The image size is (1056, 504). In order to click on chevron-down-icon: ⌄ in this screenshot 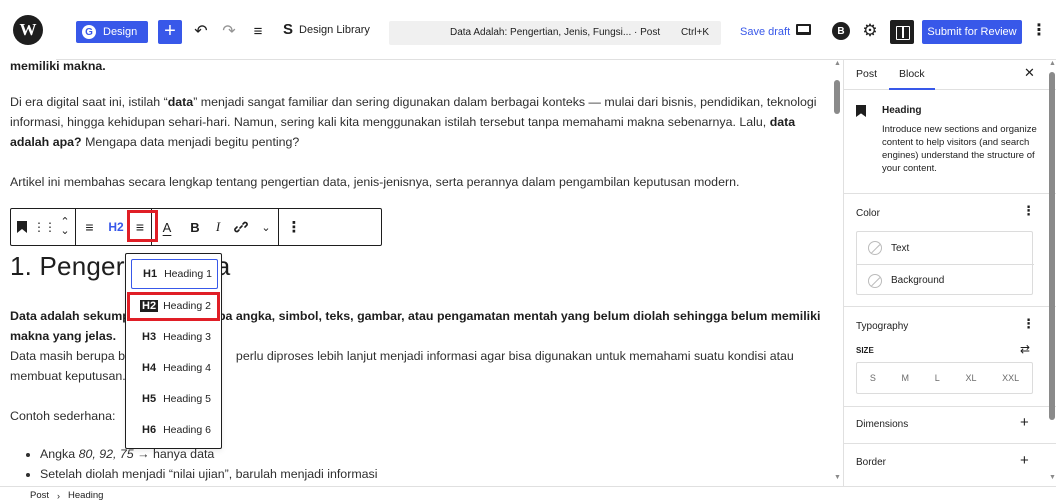, I will do `click(266, 227)`.